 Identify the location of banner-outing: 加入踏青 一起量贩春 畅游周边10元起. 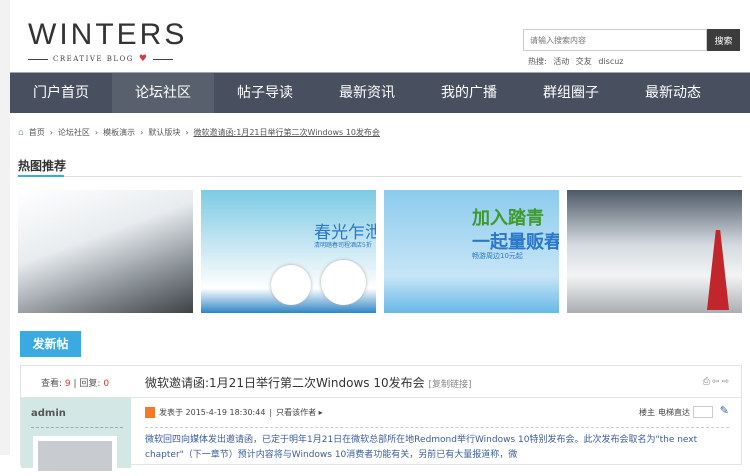
(471, 251).